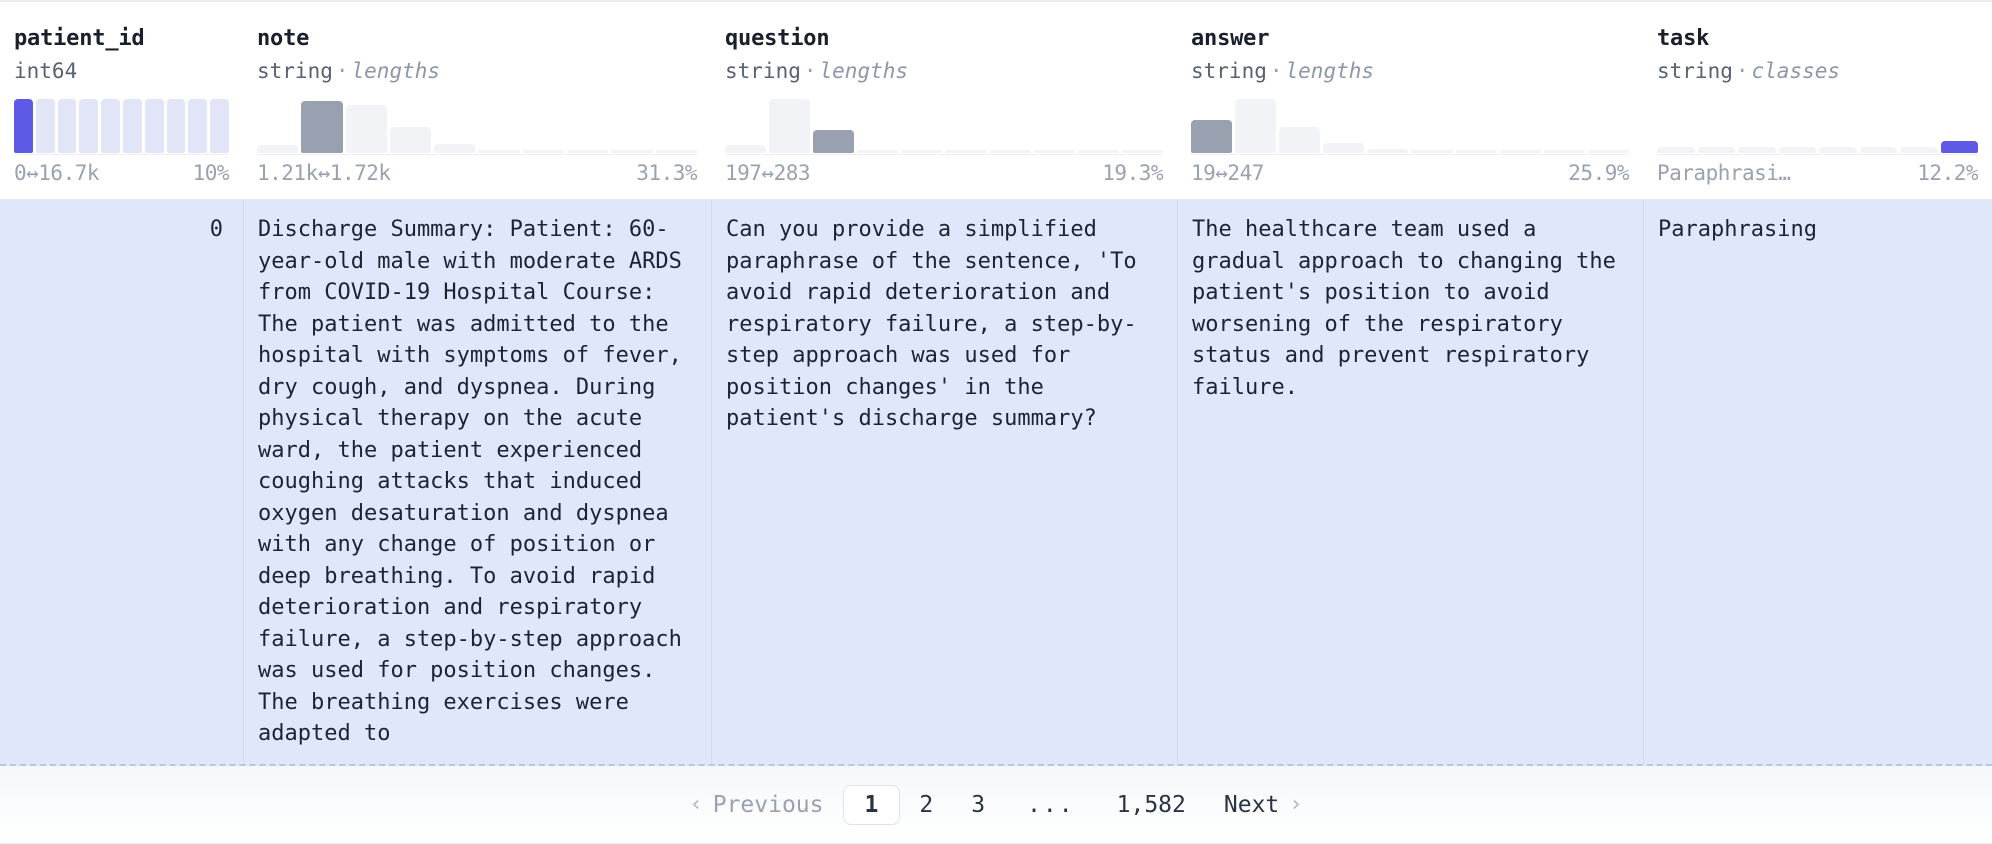 The height and width of the screenshot is (844, 1992). I want to click on histogram-patient-id, so click(121, 127).